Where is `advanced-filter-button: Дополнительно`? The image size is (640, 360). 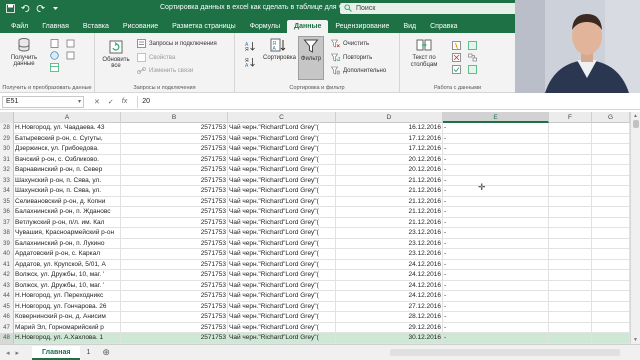 advanced-filter-button: Дополнительно is located at coordinates (358, 70).